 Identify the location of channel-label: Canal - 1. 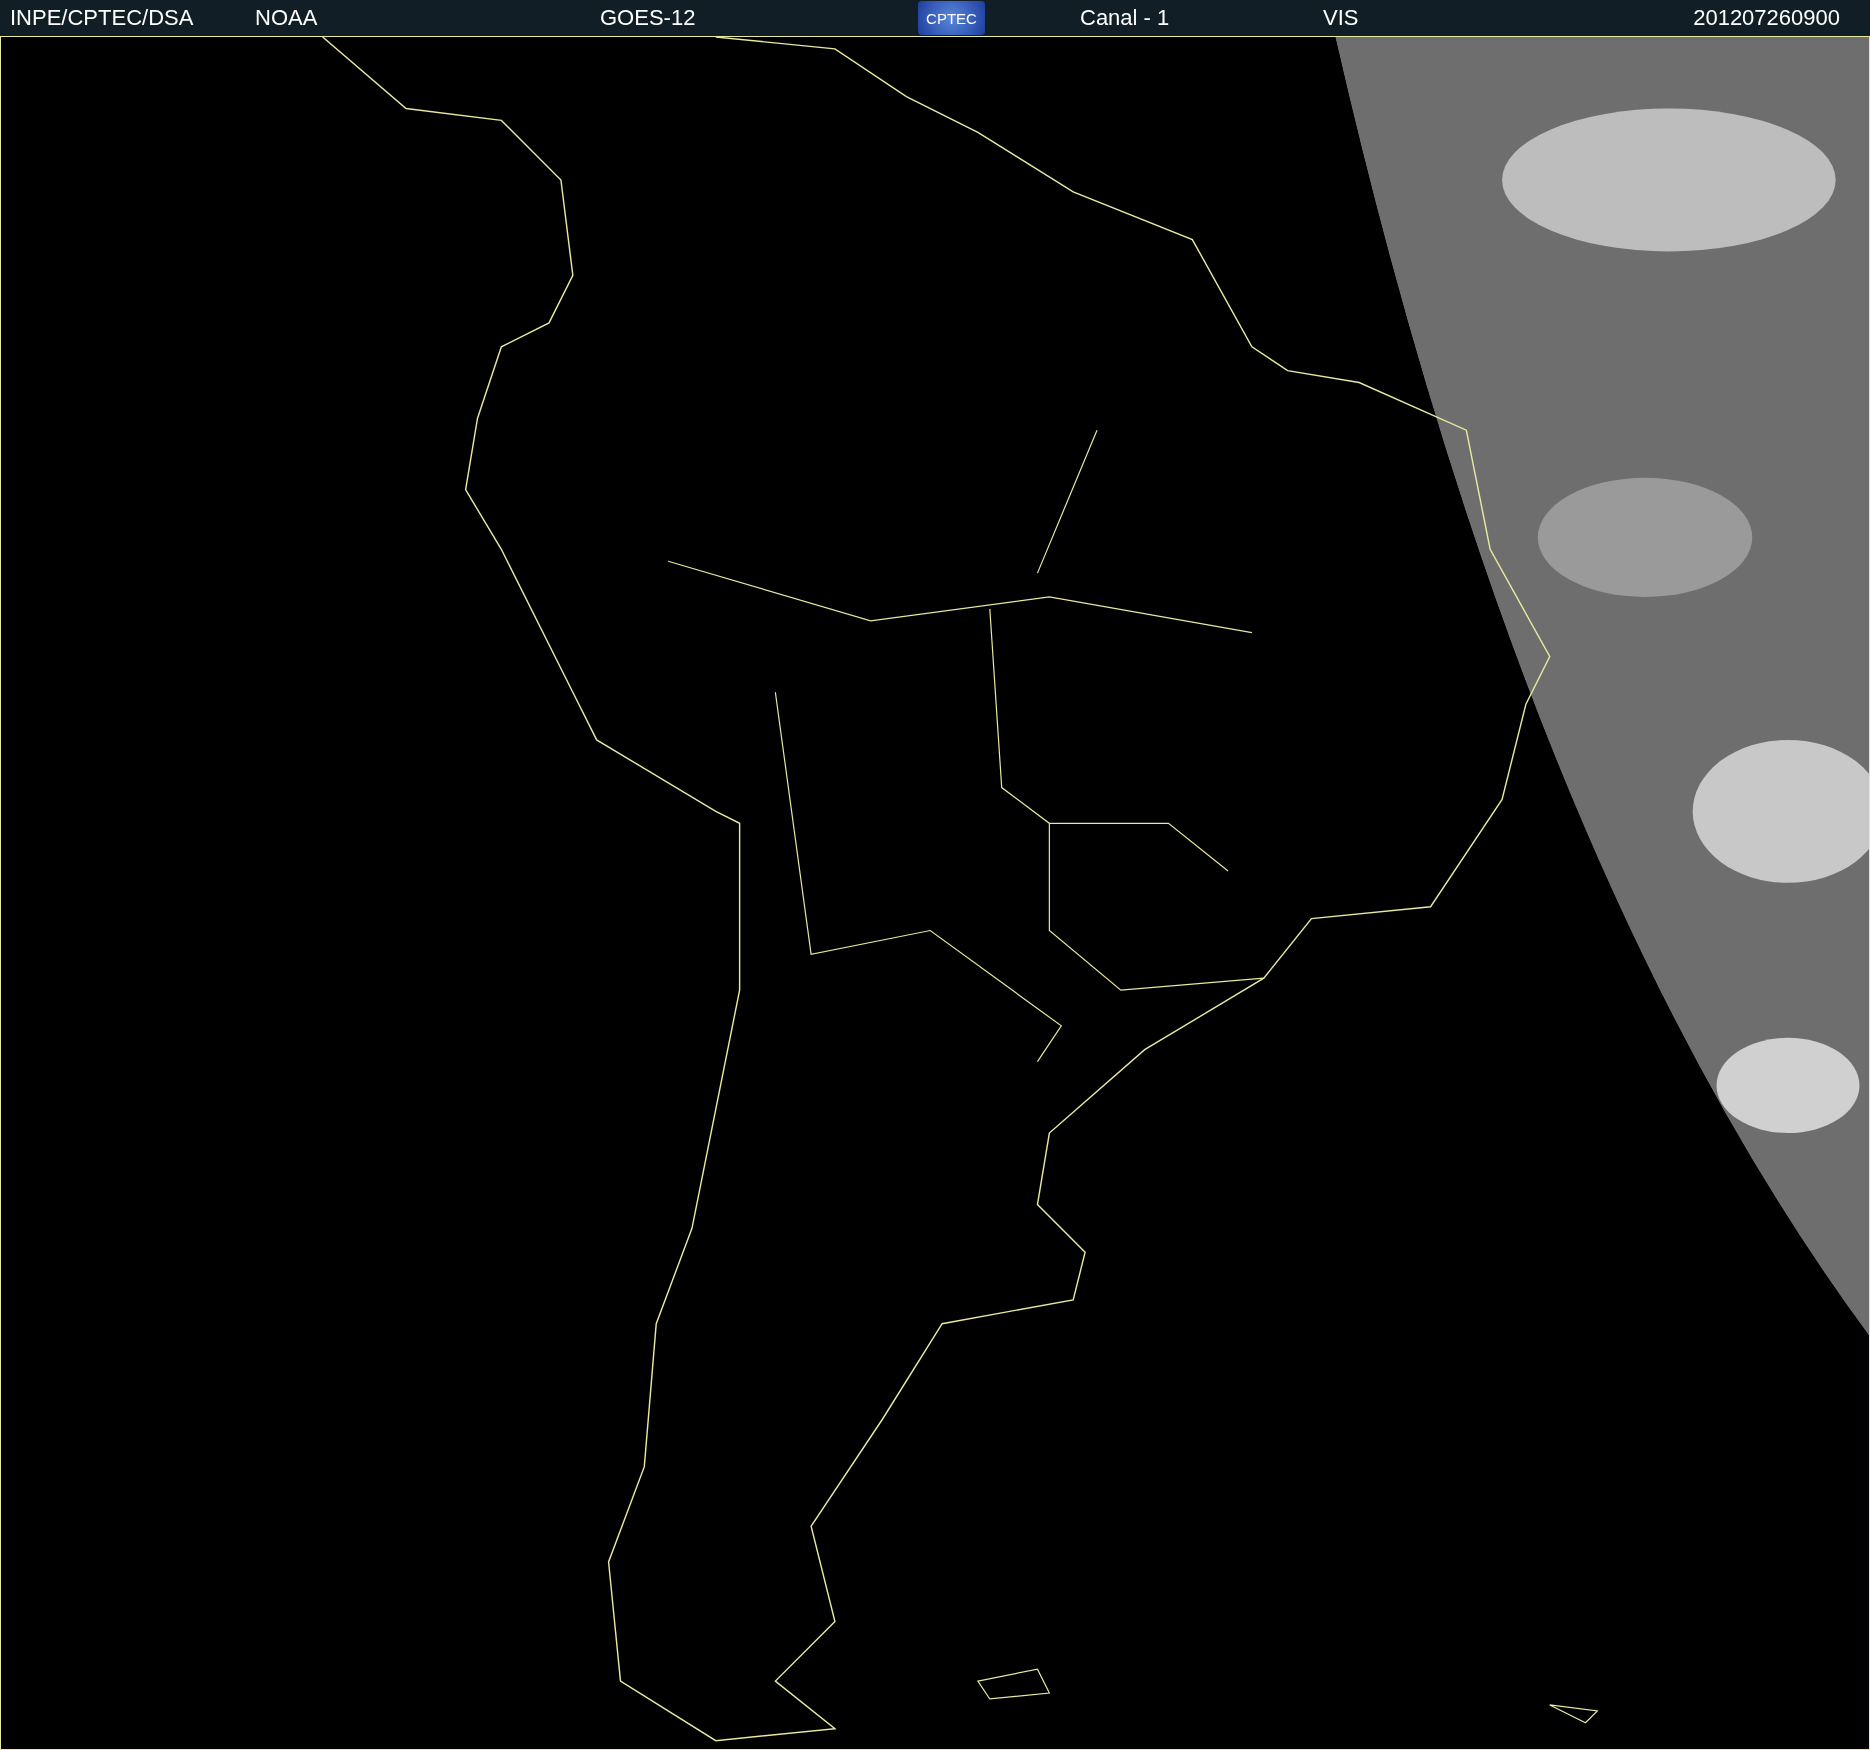
(1125, 18).